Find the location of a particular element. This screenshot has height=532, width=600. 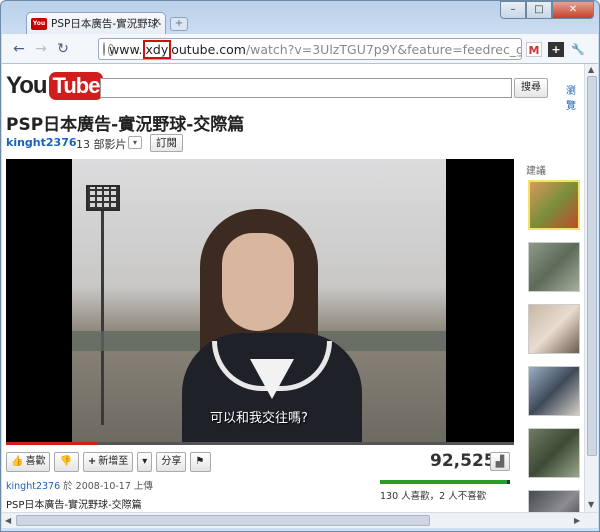

video-progress-bar is located at coordinates (260, 443).